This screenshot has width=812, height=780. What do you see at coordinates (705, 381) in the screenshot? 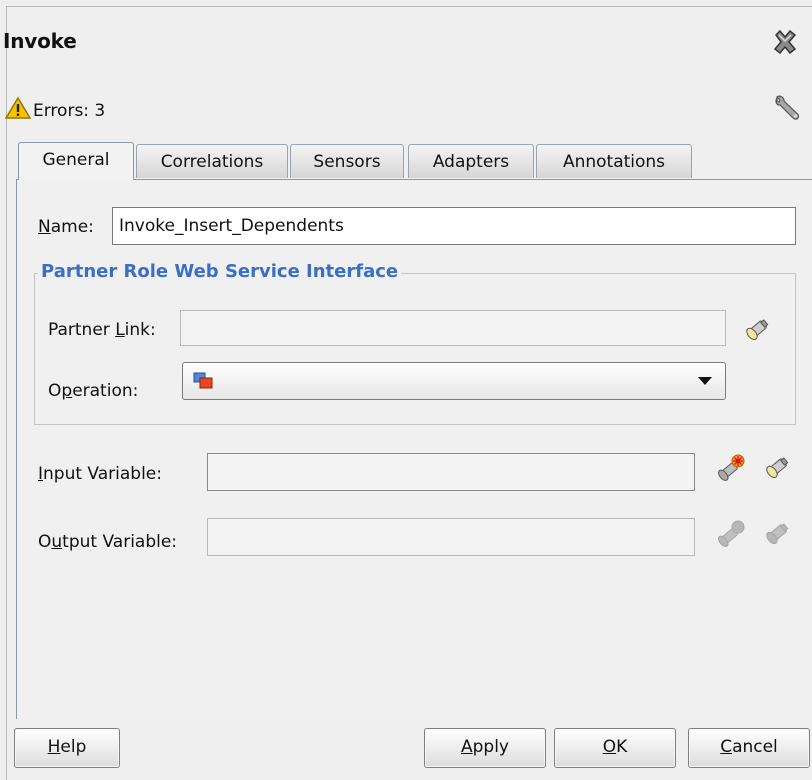
I see `chevron-down-icon` at bounding box center [705, 381].